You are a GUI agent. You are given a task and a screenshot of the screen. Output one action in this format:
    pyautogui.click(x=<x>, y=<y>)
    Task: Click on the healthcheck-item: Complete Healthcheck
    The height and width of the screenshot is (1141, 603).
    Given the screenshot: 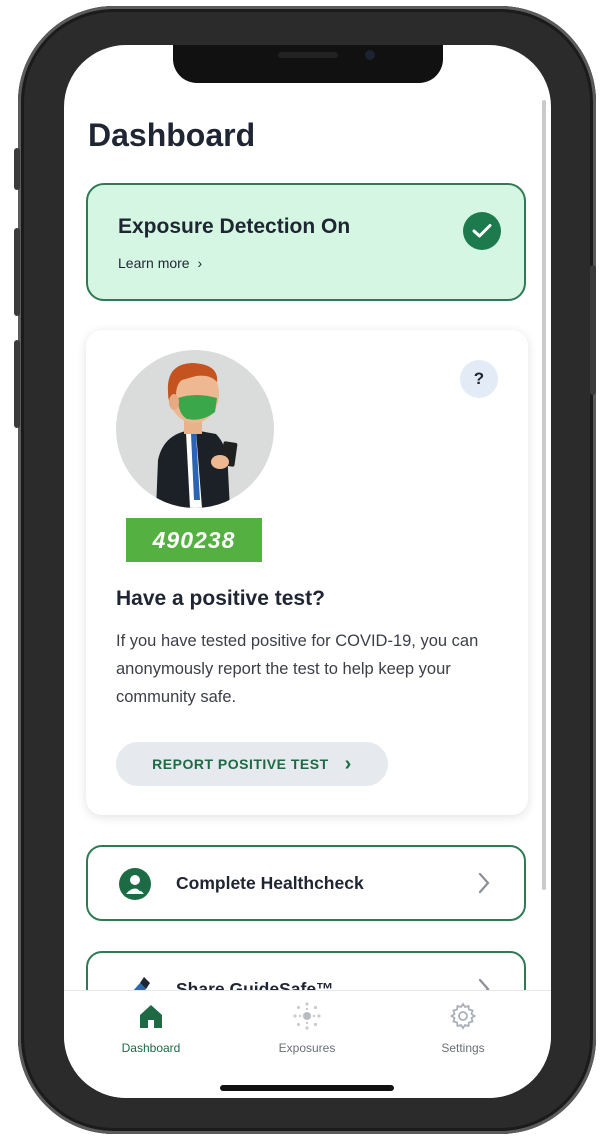 What is the action you would take?
    pyautogui.click(x=306, y=883)
    